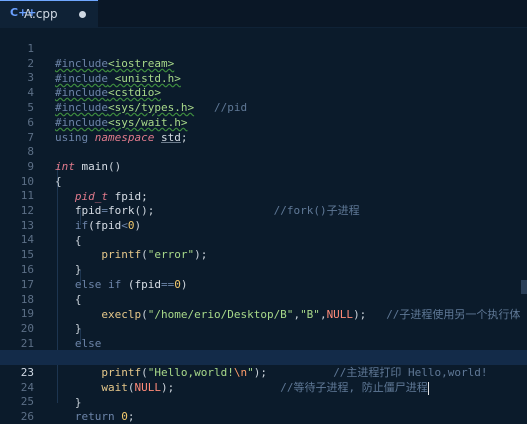  What do you see at coordinates (263, 343) in the screenshot?
I see `code-line: 21 {` at bounding box center [263, 343].